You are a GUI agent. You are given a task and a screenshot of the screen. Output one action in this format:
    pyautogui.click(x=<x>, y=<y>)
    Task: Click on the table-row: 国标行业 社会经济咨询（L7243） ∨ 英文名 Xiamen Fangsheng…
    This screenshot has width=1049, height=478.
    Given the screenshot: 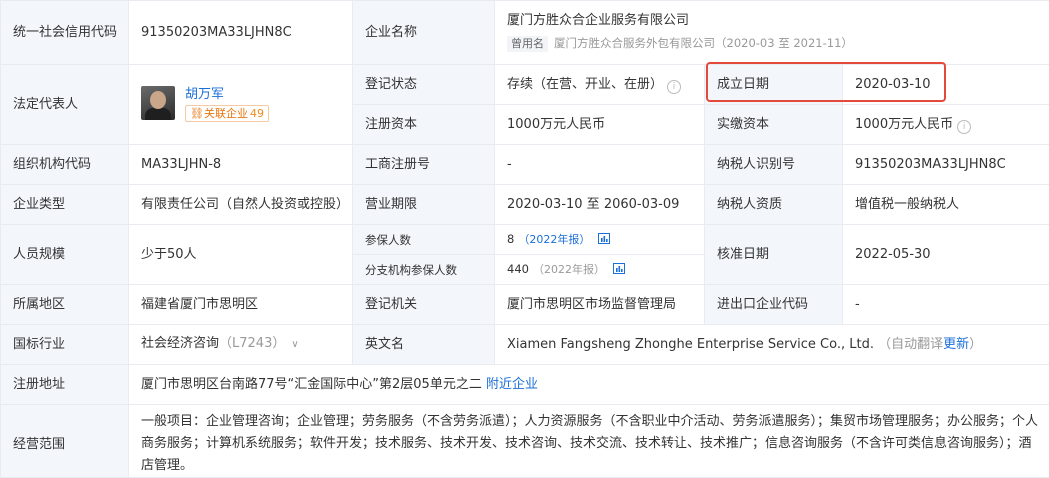 What is the action you would take?
    pyautogui.click(x=525, y=345)
    